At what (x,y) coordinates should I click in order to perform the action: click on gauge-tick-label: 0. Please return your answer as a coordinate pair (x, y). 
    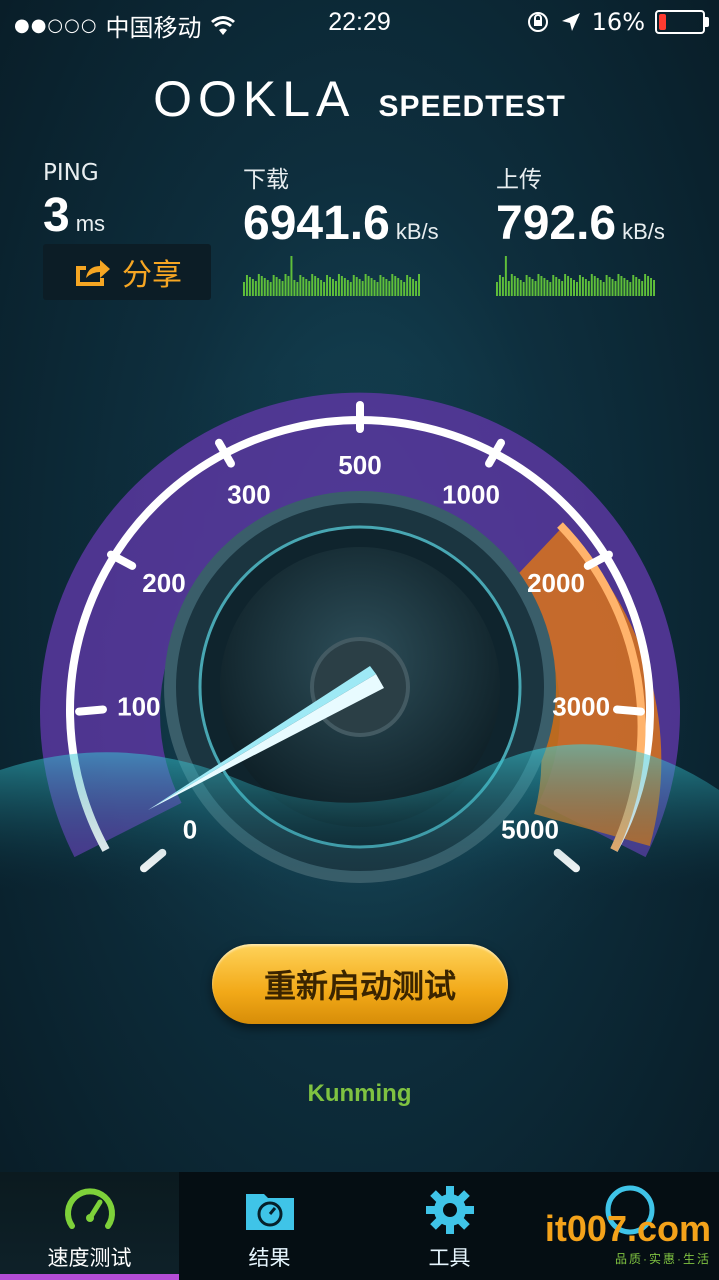
    Looking at the image, I should click on (190, 830).